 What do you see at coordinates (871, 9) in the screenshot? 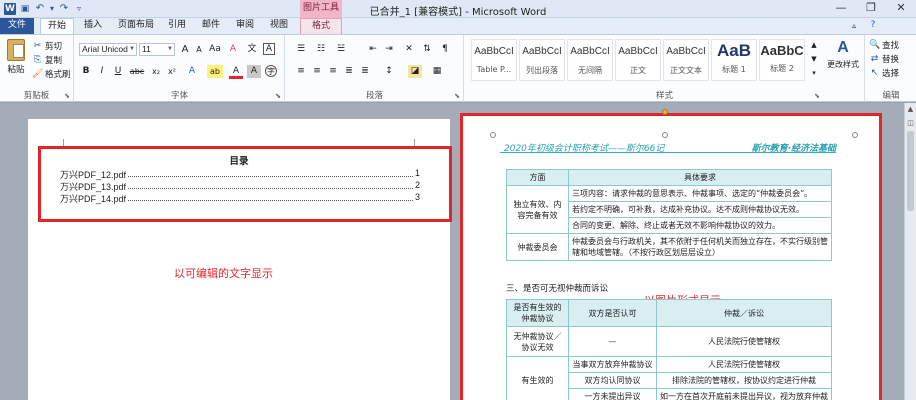
I see `restore-button: ❐` at bounding box center [871, 9].